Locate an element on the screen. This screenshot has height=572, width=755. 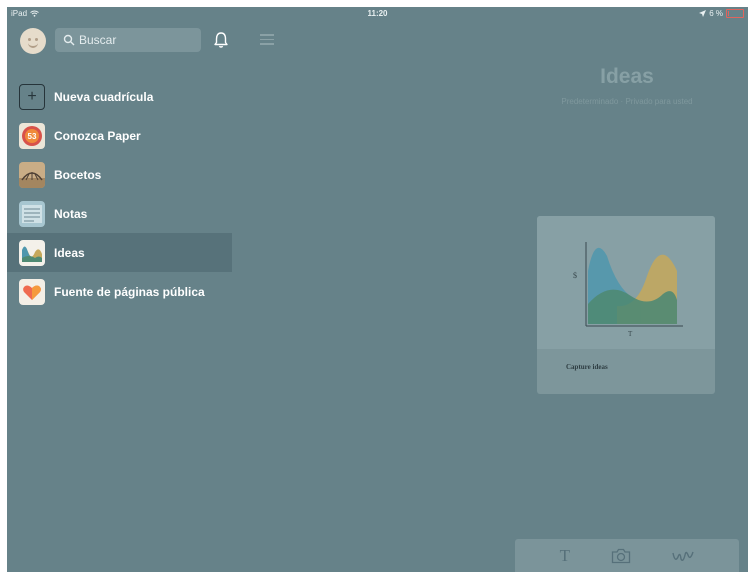
sidebar-item-label: Ideas is located at coordinates (69, 252).